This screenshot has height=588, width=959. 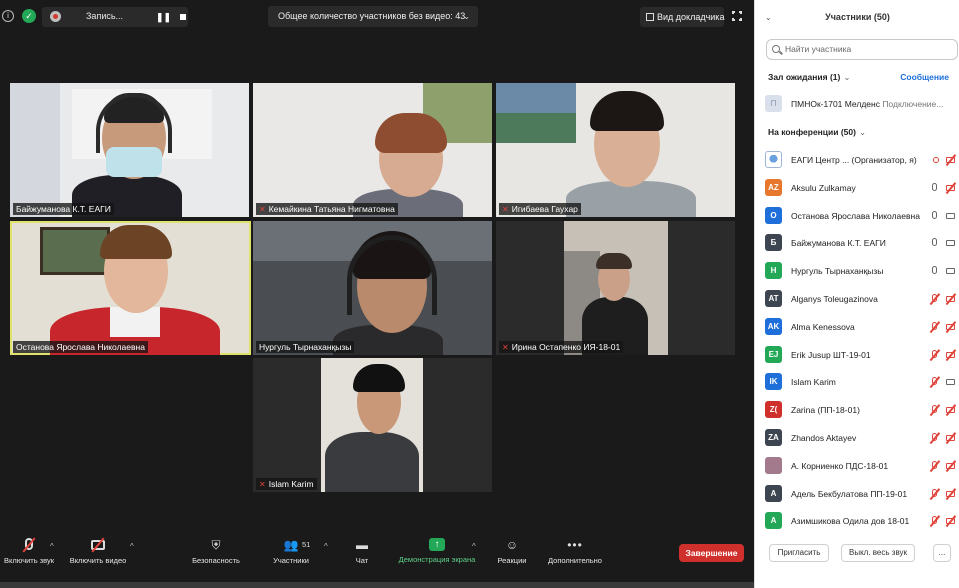 What do you see at coordinates (809, 77) in the screenshot?
I see `waiting-room-header: Зал ожидания (1) ⌄` at bounding box center [809, 77].